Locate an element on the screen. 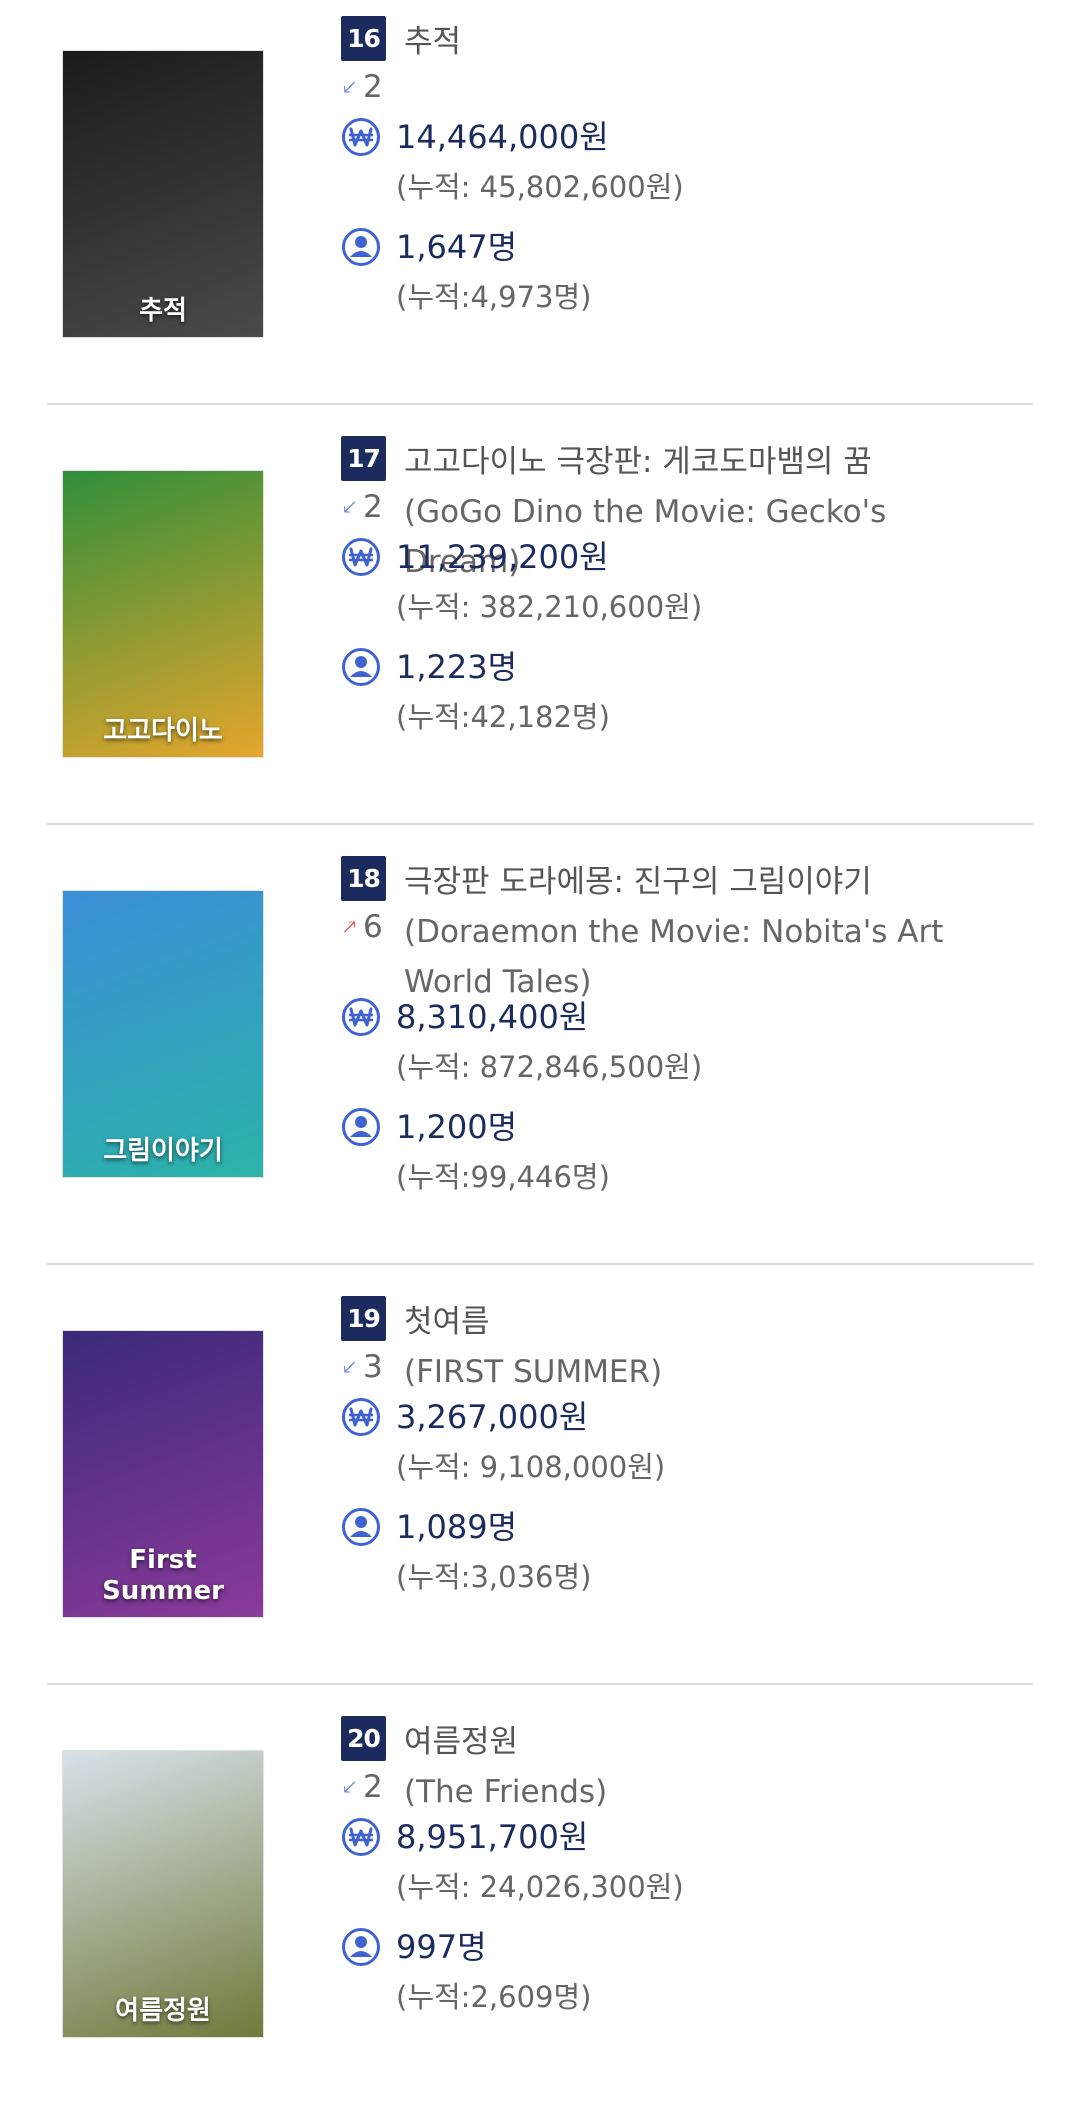  title-row: 18 극장판 도라에몽: 진구의 그림이야기 is located at coordinates (606, 878).